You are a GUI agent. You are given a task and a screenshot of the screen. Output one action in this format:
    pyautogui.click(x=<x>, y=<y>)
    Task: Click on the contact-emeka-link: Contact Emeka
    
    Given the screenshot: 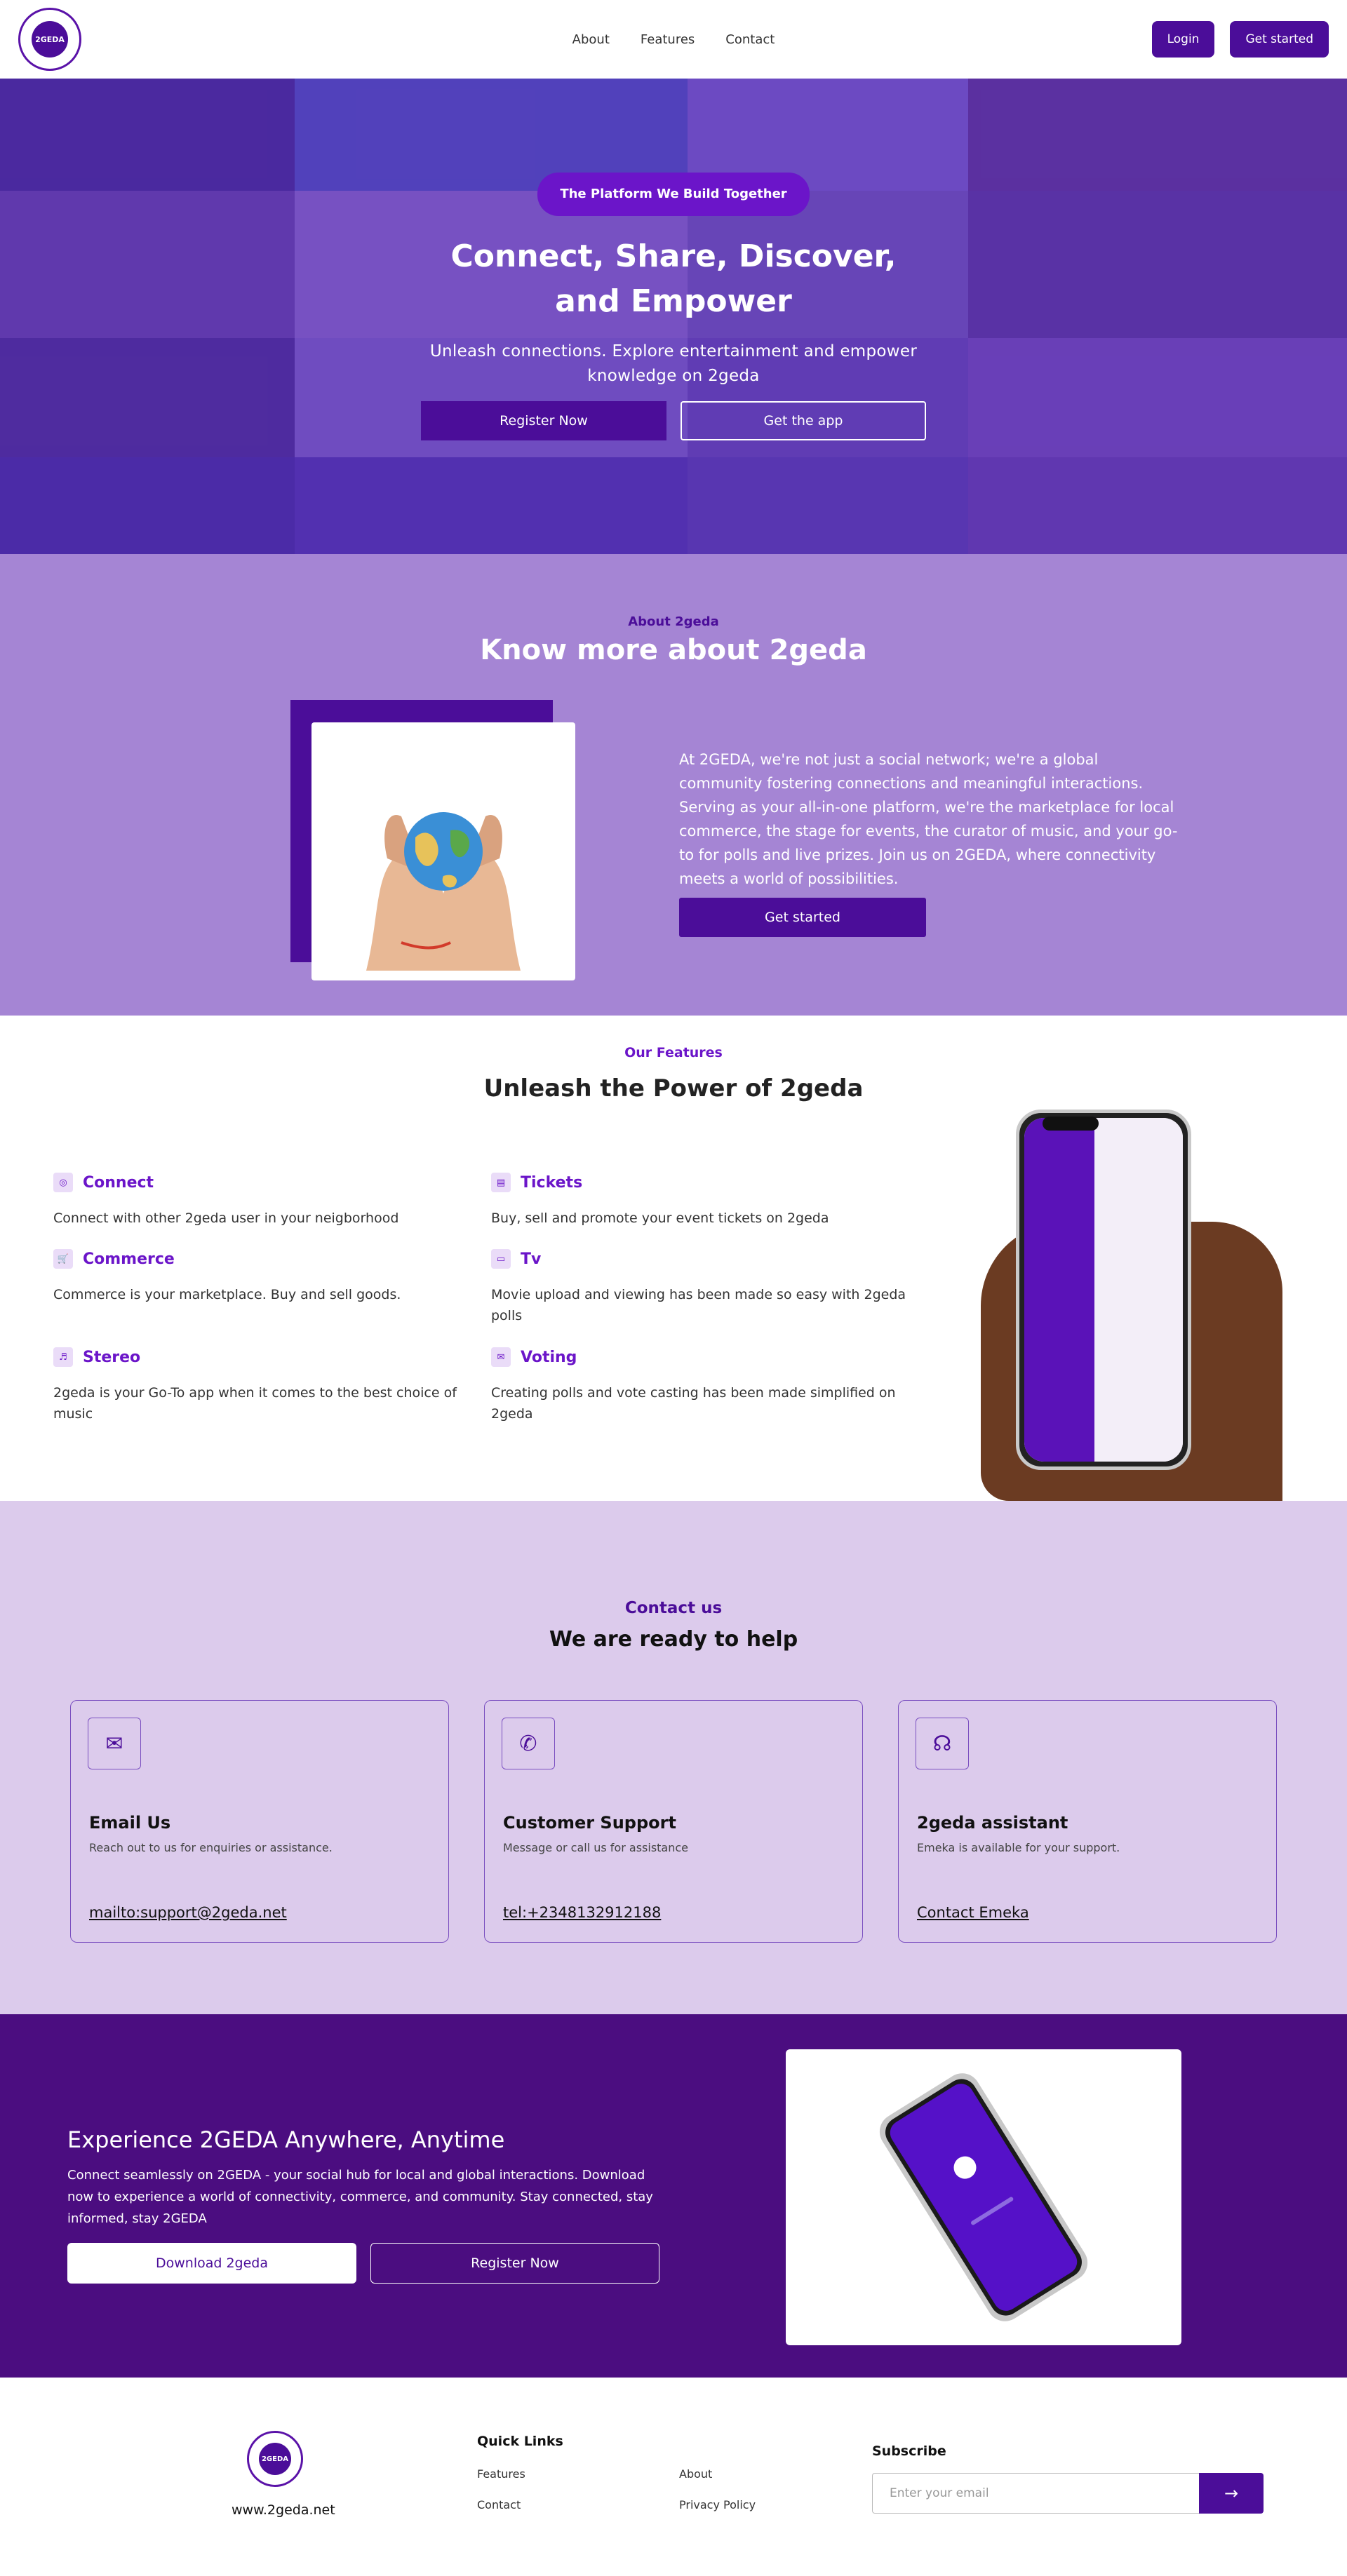 What is the action you would take?
    pyautogui.click(x=973, y=1912)
    